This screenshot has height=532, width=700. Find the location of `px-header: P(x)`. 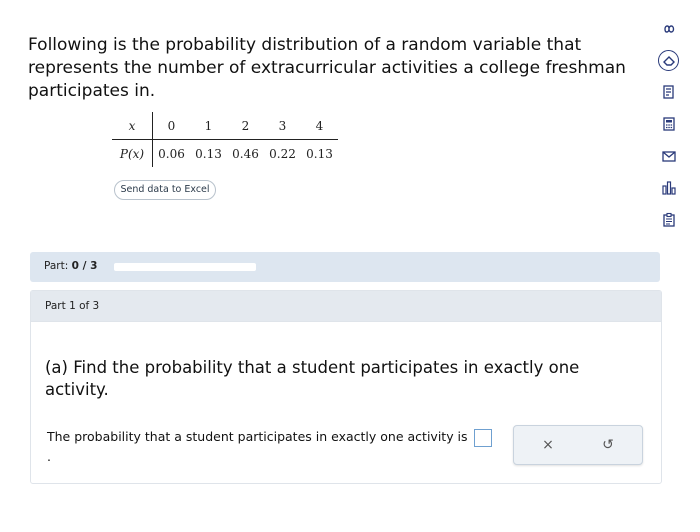

px-header: P(x) is located at coordinates (132, 153).